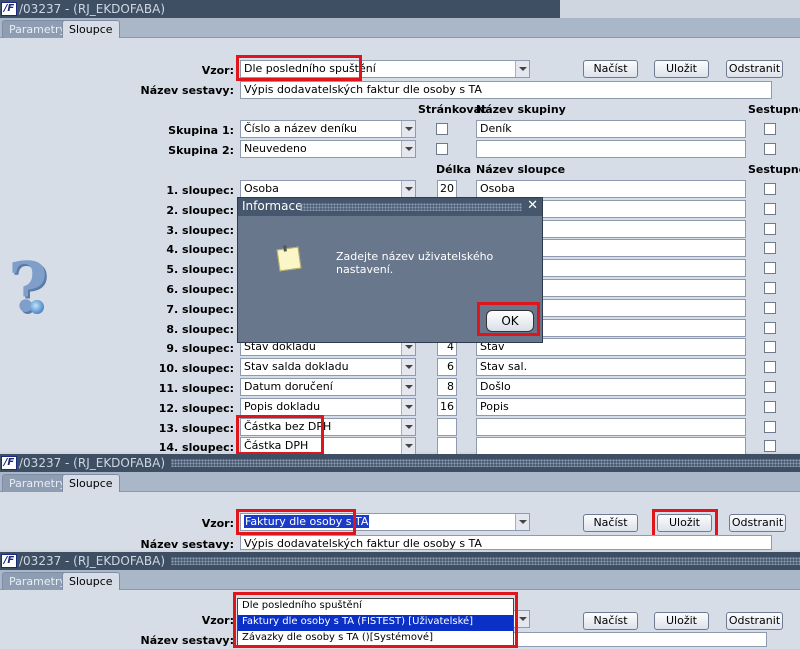  What do you see at coordinates (400, 28) in the screenshot?
I see `window1-tabs: Parametry Sloupce` at bounding box center [400, 28].